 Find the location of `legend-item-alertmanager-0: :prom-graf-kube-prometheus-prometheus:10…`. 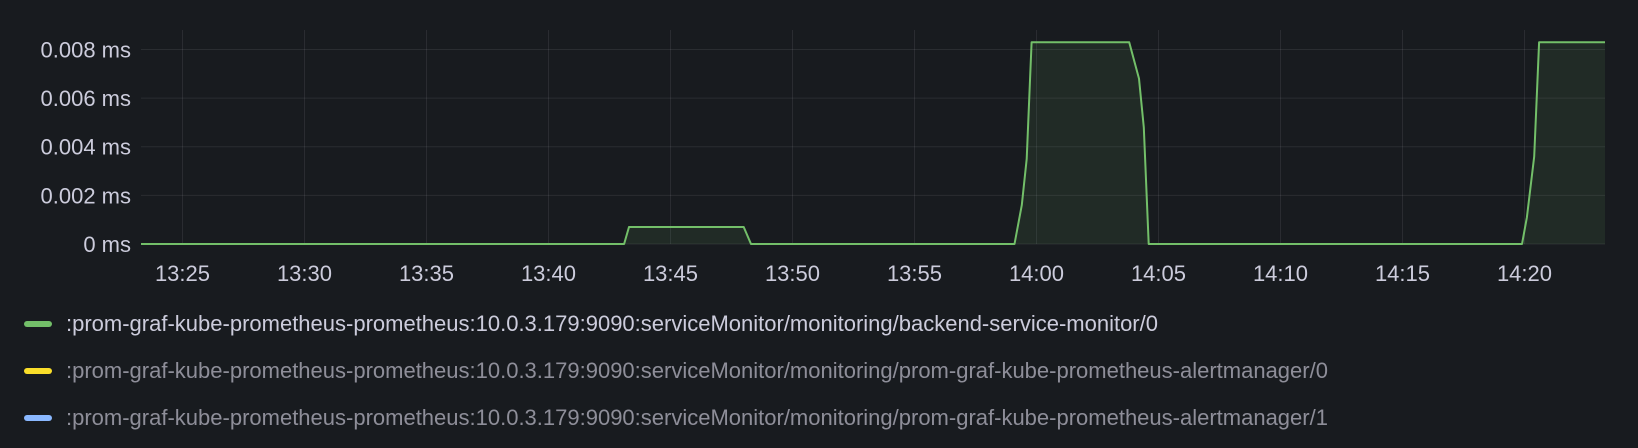

legend-item-alertmanager-0: :prom-graf-kube-prometheus-prometheus:10… is located at coordinates (824, 370).